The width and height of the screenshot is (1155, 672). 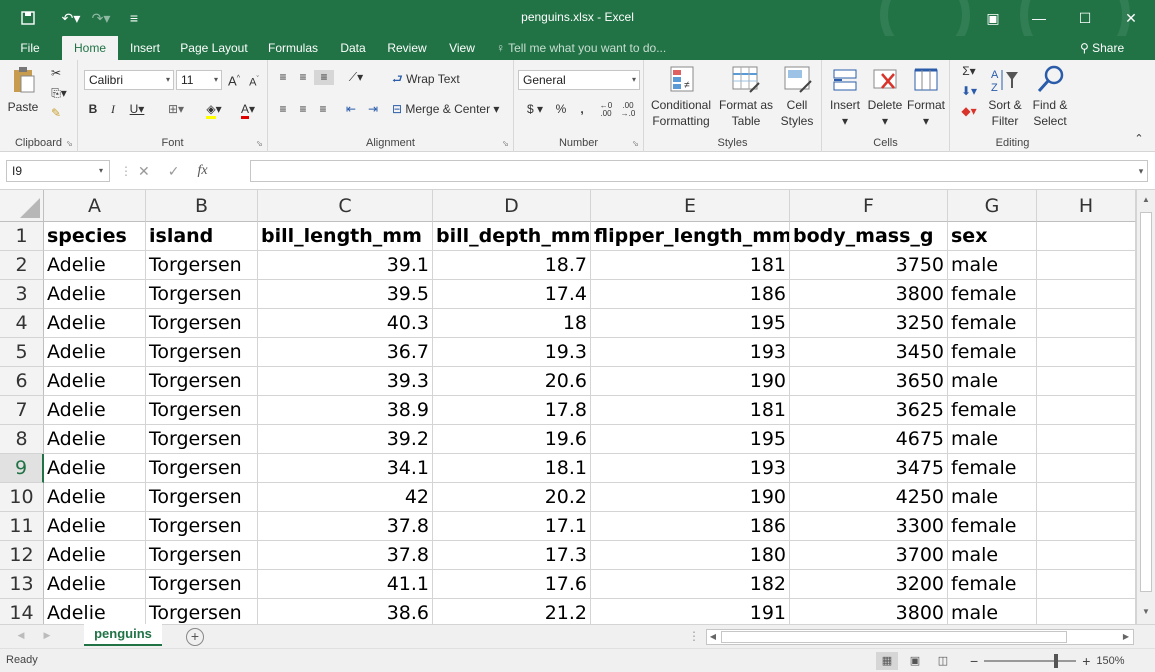 I want to click on align-right-icon: ≡, so click(x=323, y=109).